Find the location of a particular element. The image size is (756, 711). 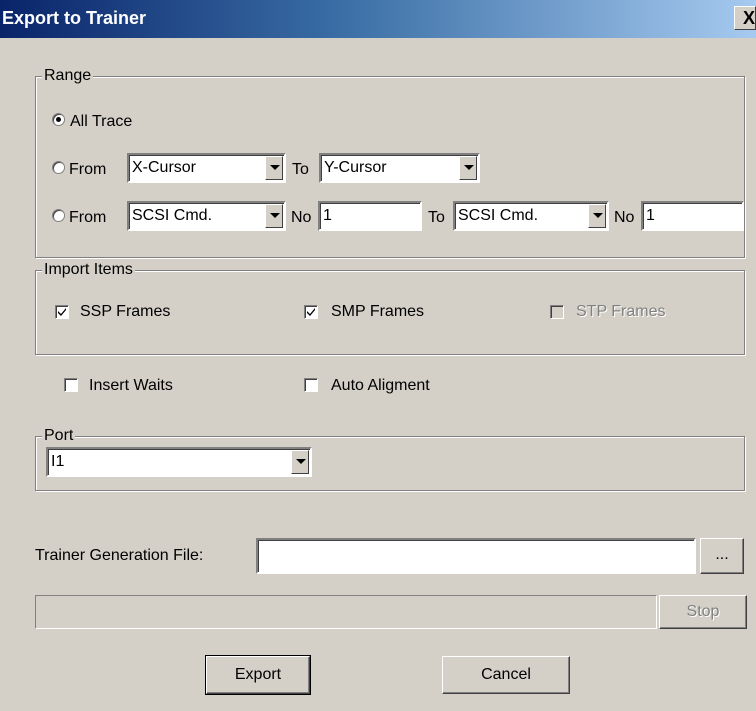

radio-selected-dot is located at coordinates (58, 119).